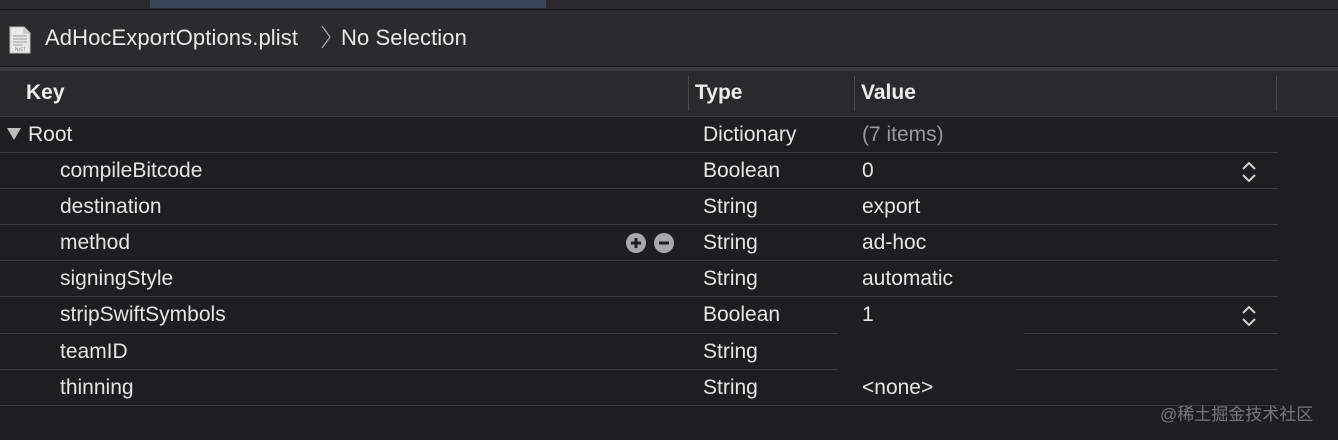 Image resolution: width=1338 pixels, height=440 pixels. I want to click on breadcrumb-selection: No Selection, so click(404, 38).